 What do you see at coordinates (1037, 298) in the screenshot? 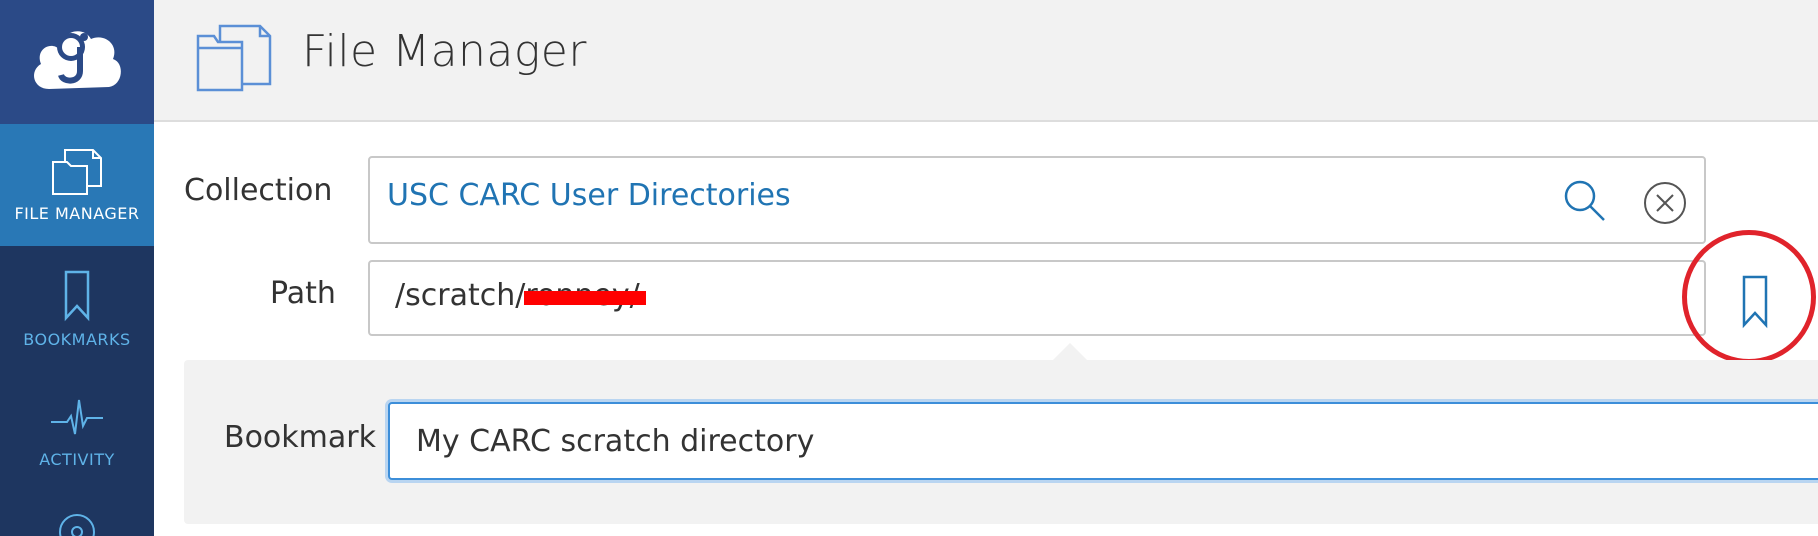
I see `path-field: /scratch/ronney/` at bounding box center [1037, 298].